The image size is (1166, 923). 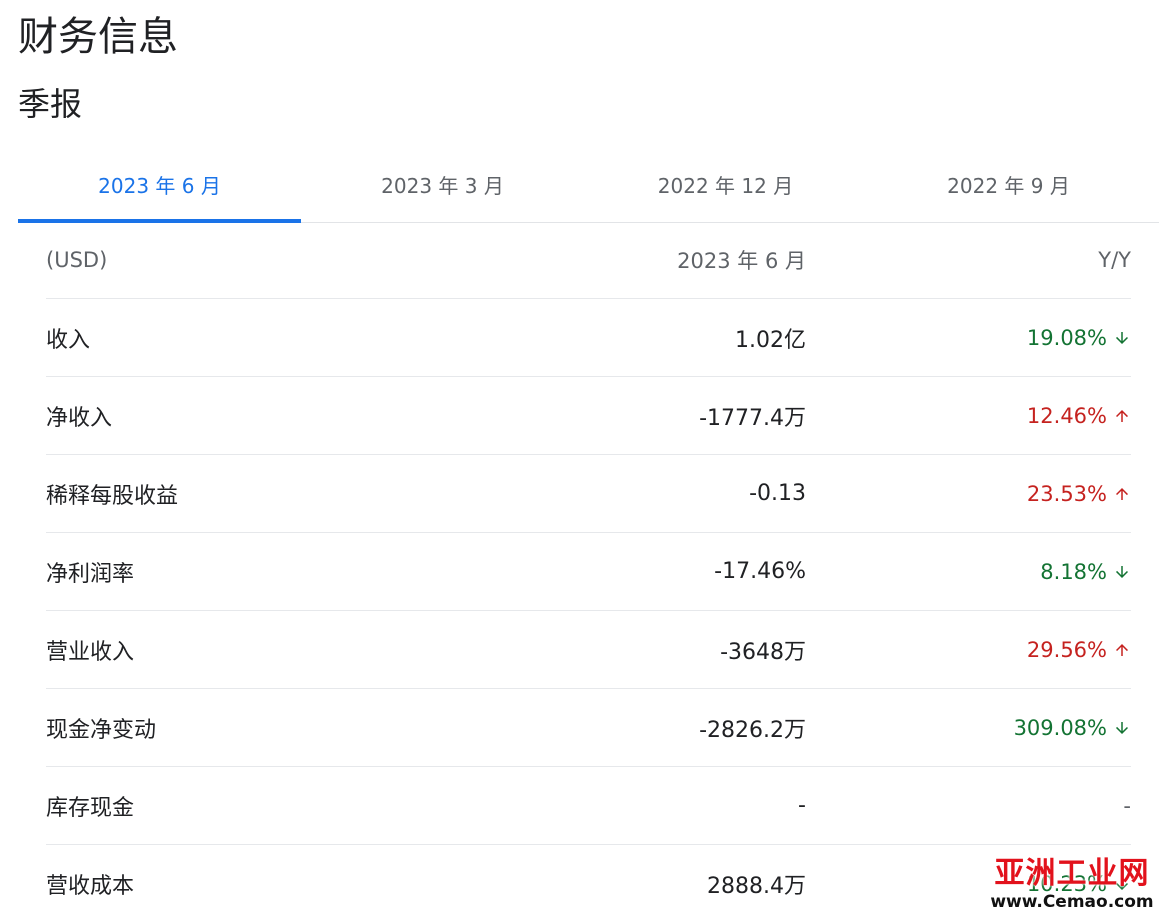 What do you see at coordinates (968, 494) in the screenshot?
I see `row-yy-change: 23.53%` at bounding box center [968, 494].